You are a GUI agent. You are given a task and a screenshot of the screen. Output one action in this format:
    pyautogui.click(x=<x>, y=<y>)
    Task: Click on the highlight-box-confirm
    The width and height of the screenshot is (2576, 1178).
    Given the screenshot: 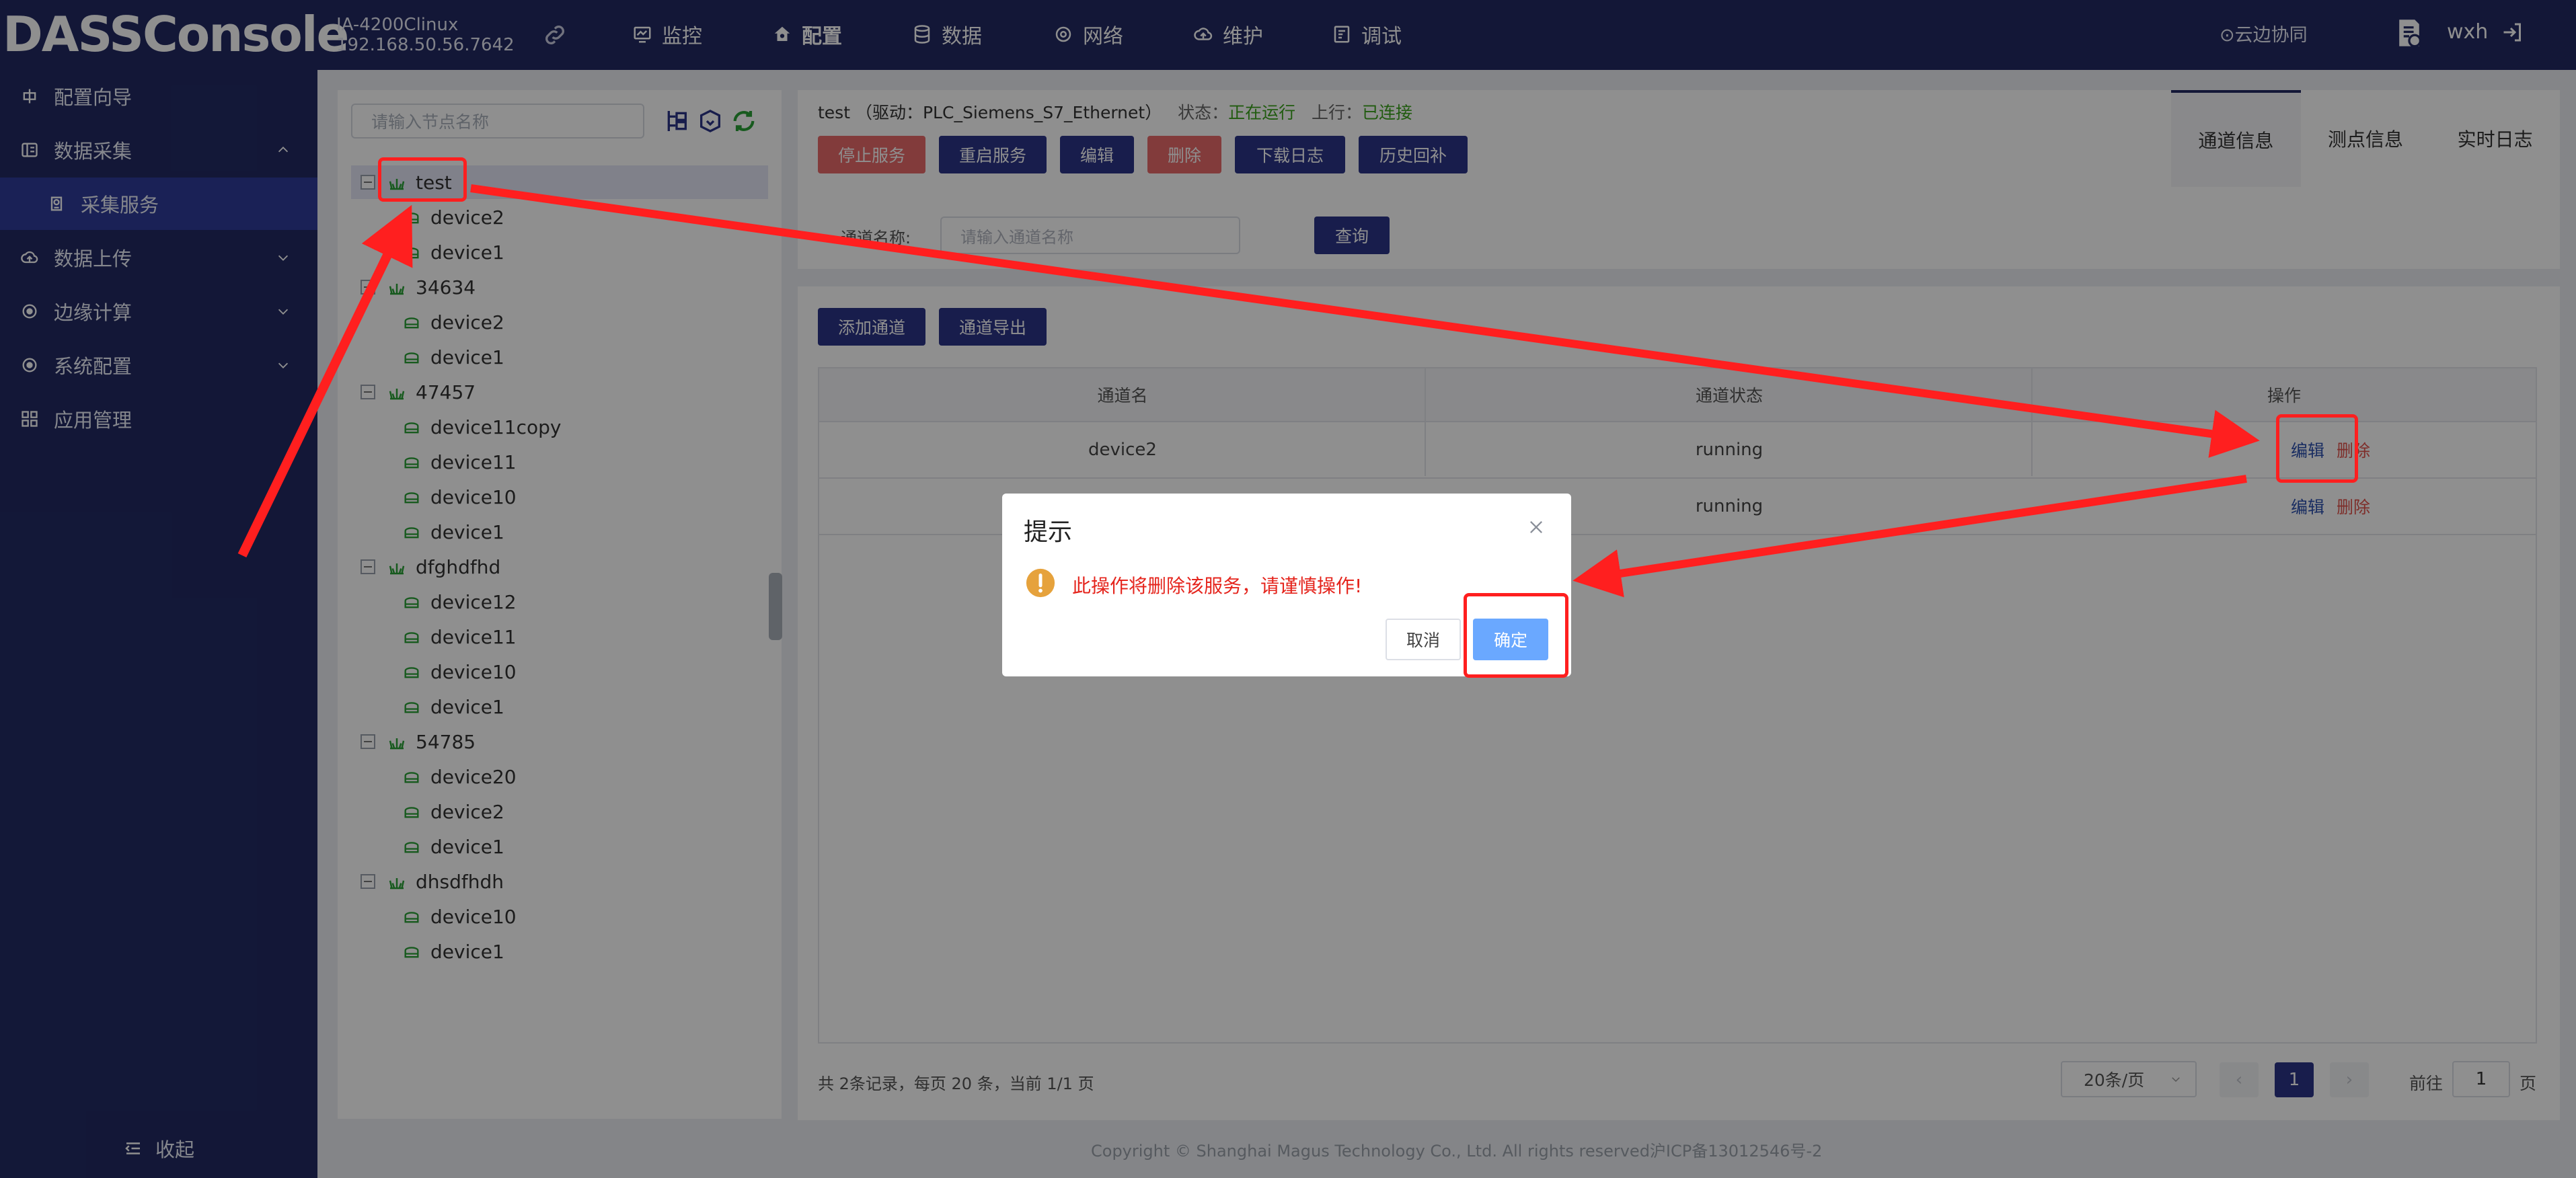 What is the action you would take?
    pyautogui.click(x=1516, y=635)
    